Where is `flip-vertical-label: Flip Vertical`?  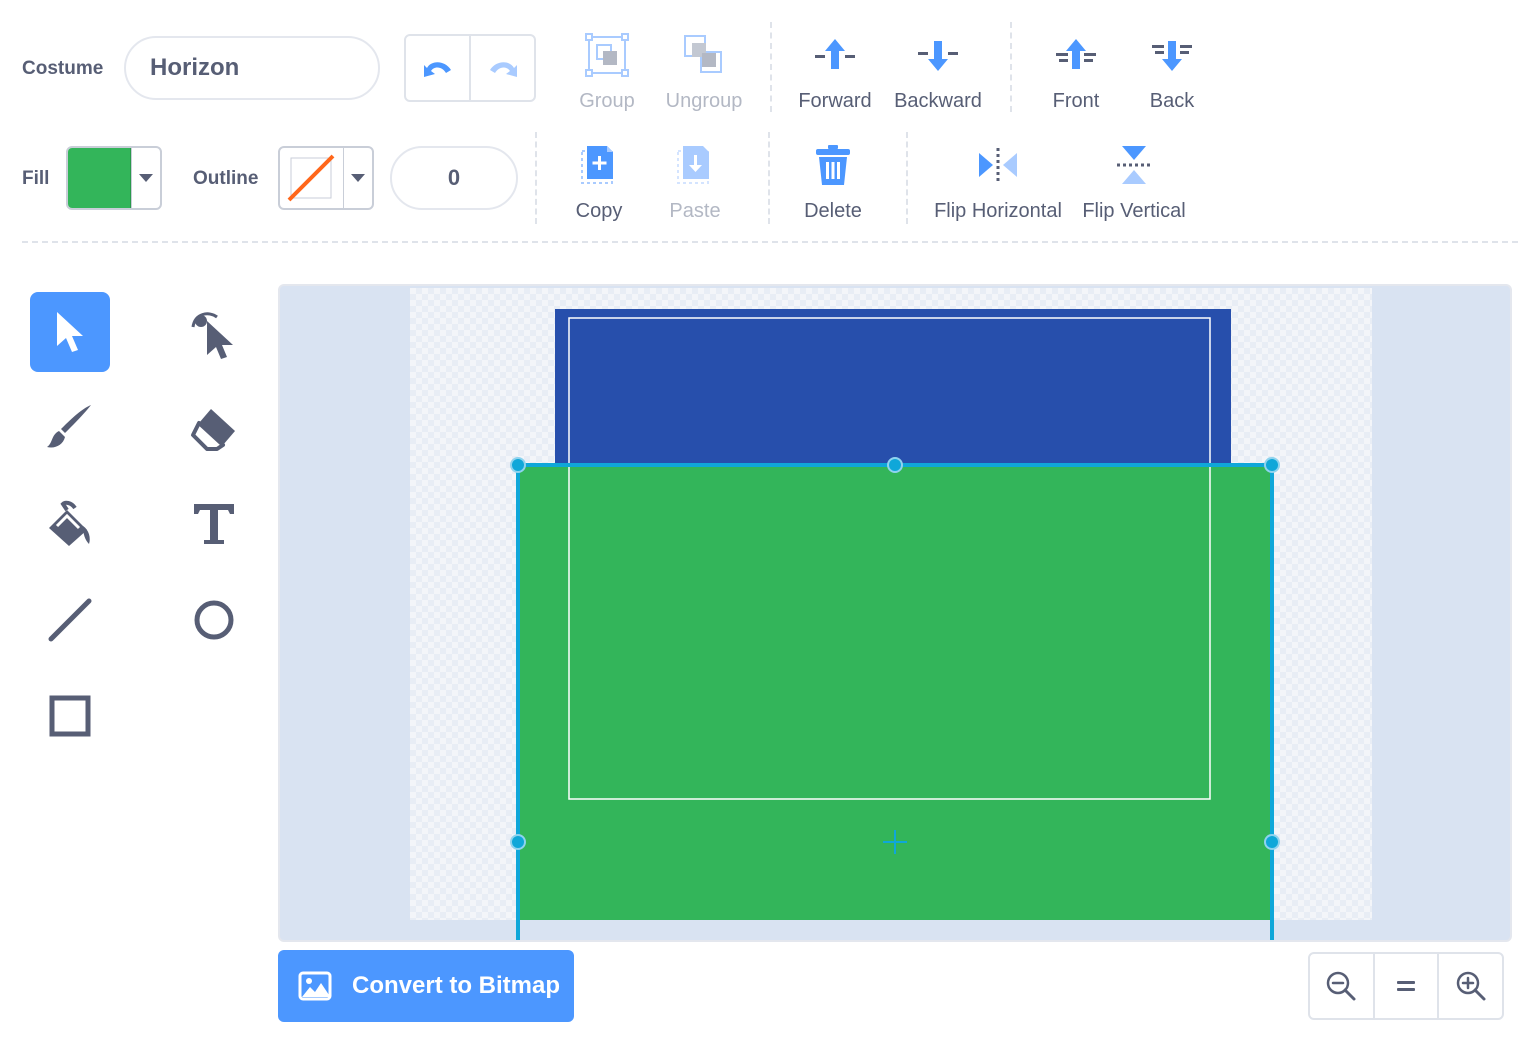 flip-vertical-label: Flip Vertical is located at coordinates (1134, 211).